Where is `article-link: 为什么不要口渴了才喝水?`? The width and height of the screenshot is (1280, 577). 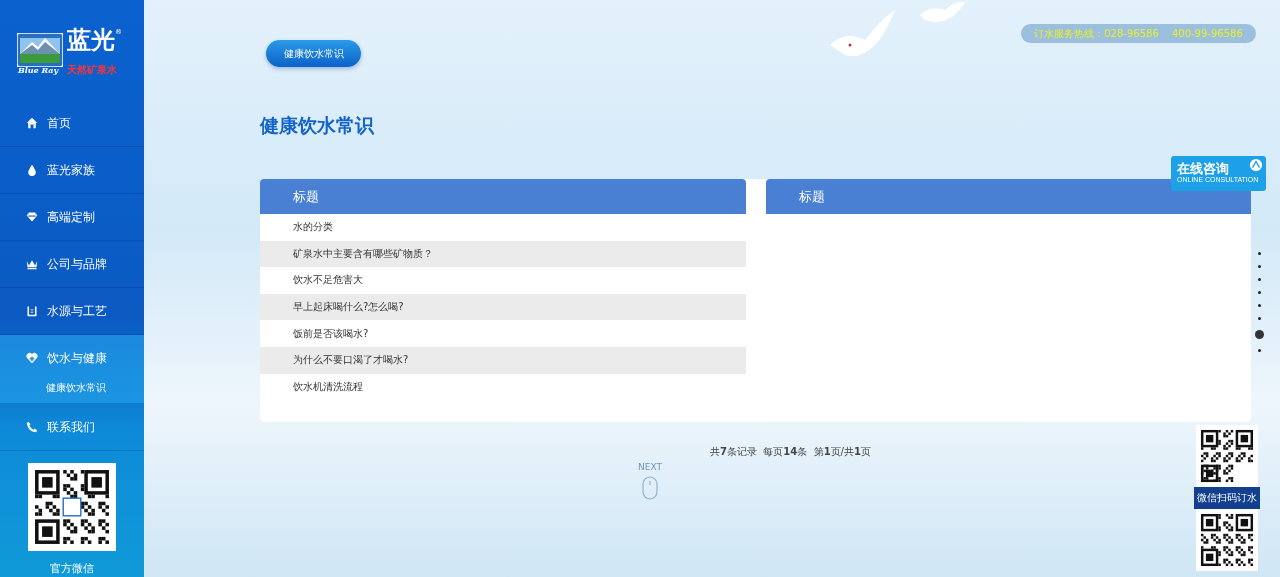
article-link: 为什么不要口渴了才喝水? is located at coordinates (503, 360).